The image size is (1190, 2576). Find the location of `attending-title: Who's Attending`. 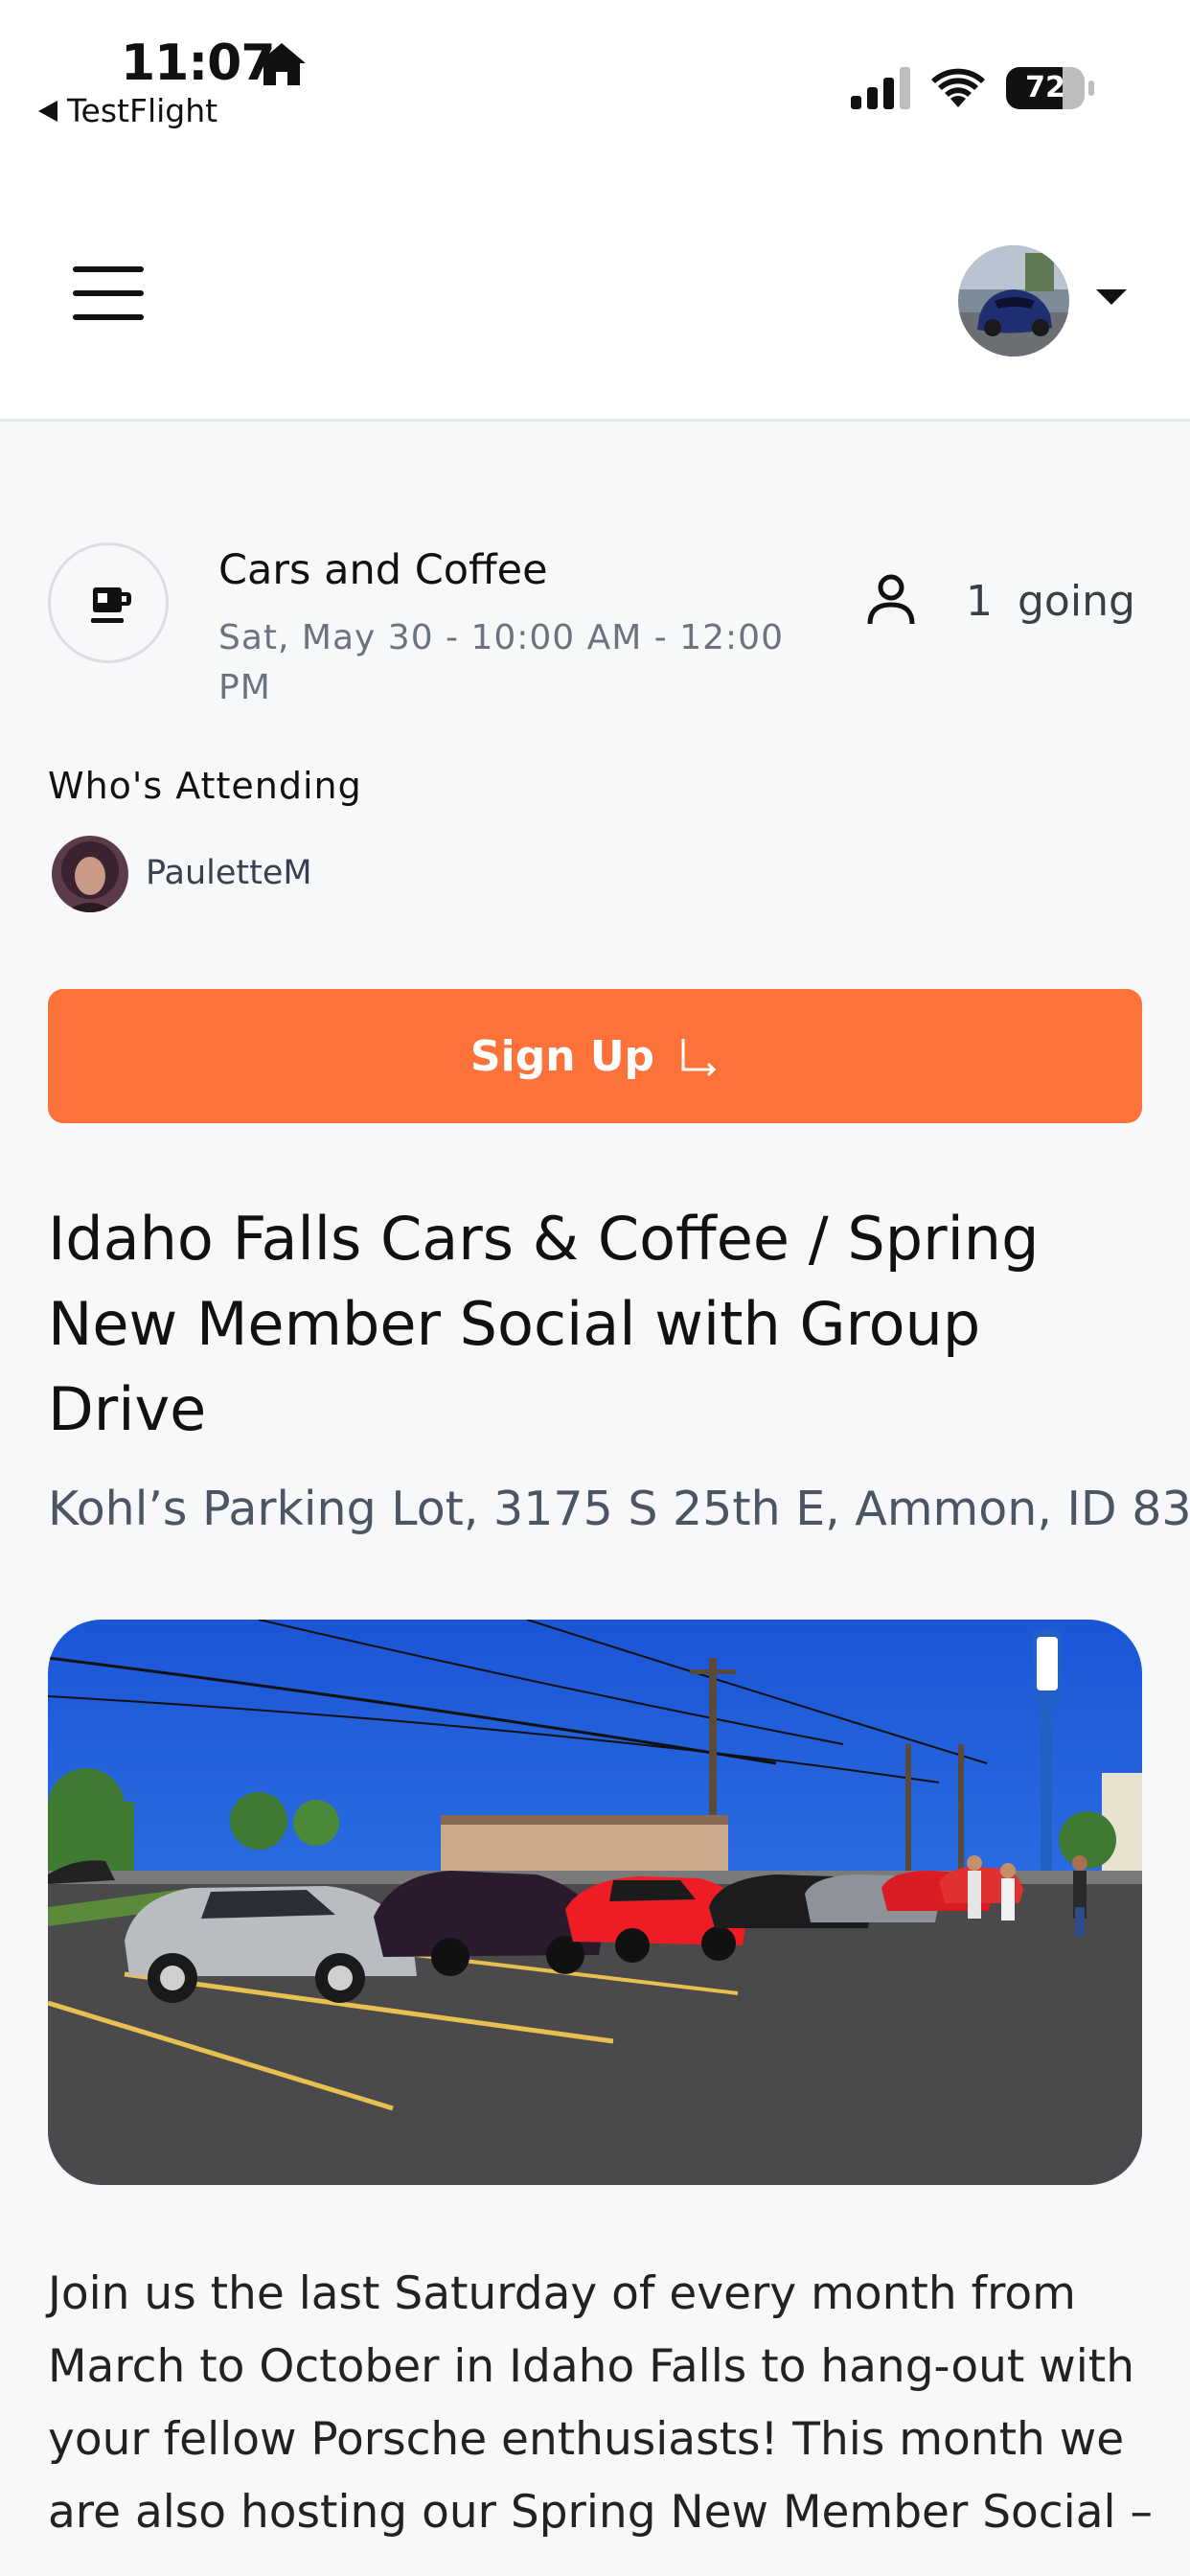

attending-title: Who's Attending is located at coordinates (205, 786).